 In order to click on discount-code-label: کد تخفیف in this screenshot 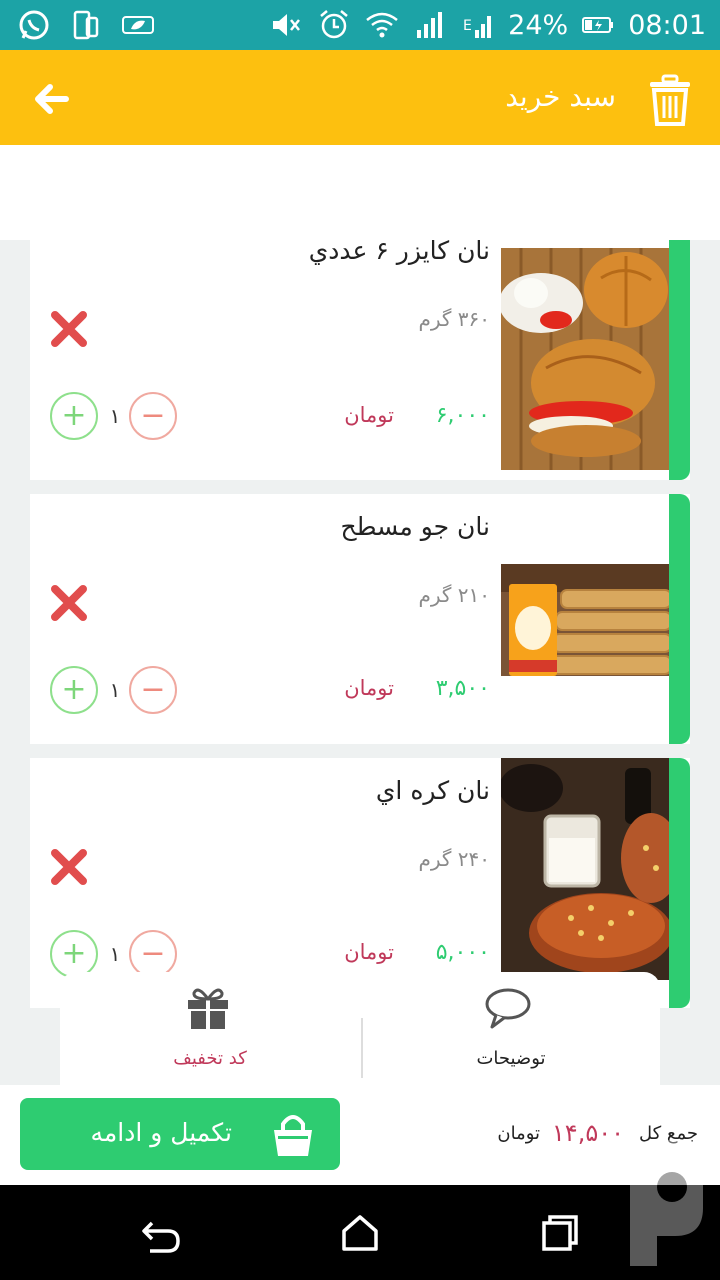, I will do `click(210, 1058)`.